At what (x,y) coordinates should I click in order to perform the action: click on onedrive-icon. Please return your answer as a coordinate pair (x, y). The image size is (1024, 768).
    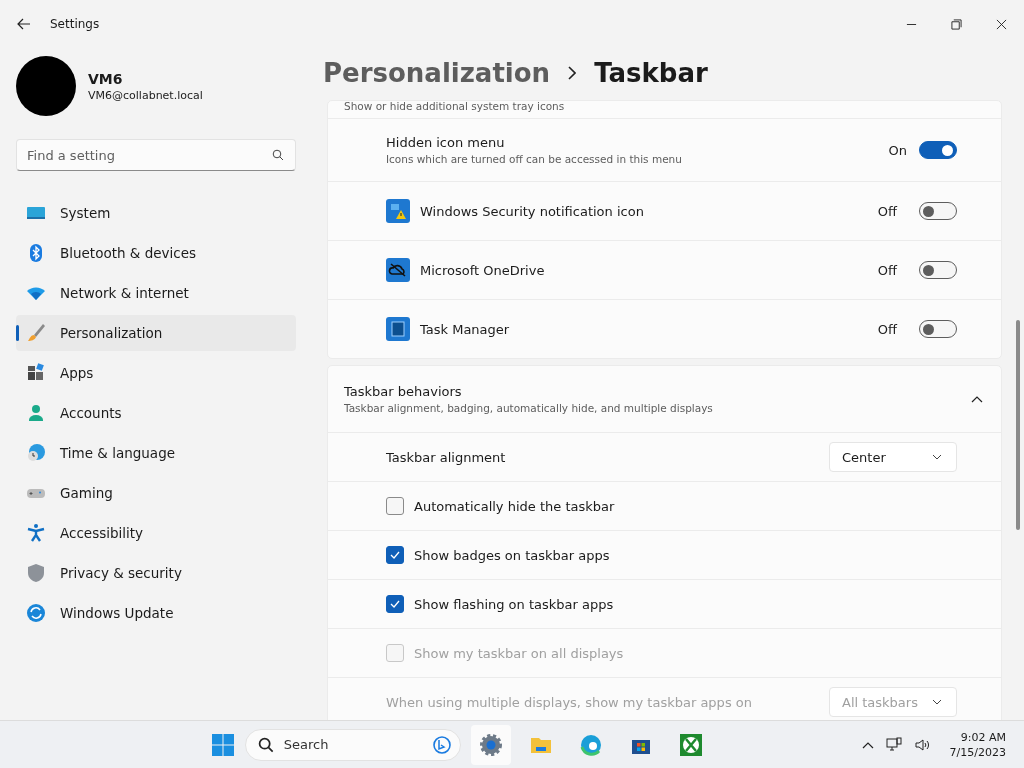
    Looking at the image, I should click on (398, 270).